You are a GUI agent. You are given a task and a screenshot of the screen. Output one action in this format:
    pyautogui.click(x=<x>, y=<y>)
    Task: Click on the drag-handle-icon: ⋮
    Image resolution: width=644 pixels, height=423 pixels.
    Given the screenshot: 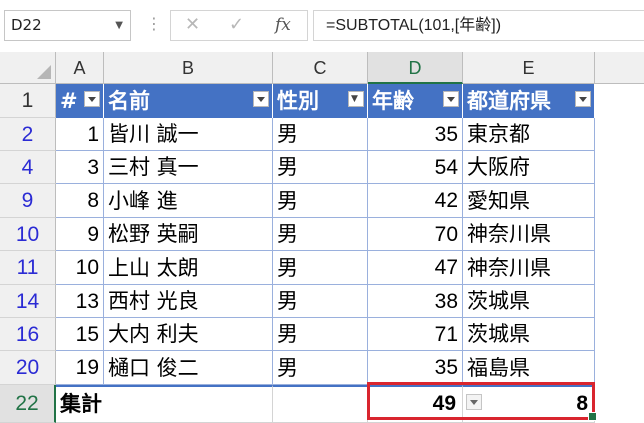 What is the action you would take?
    pyautogui.click(x=154, y=24)
    